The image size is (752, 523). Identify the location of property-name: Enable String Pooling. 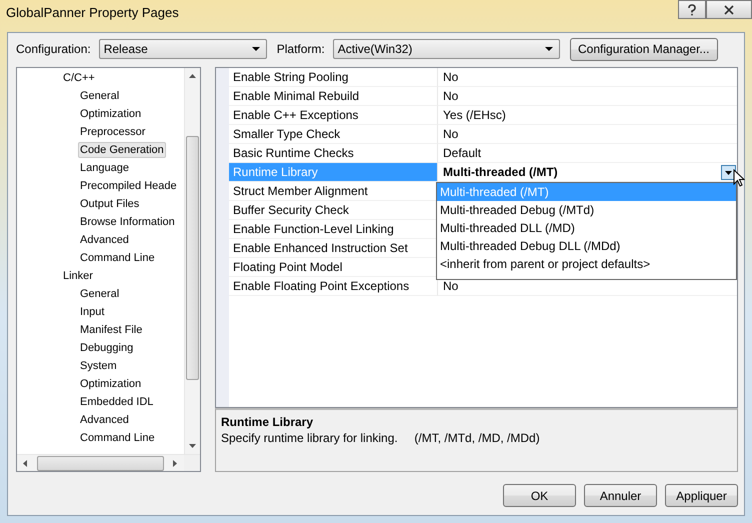
(333, 77).